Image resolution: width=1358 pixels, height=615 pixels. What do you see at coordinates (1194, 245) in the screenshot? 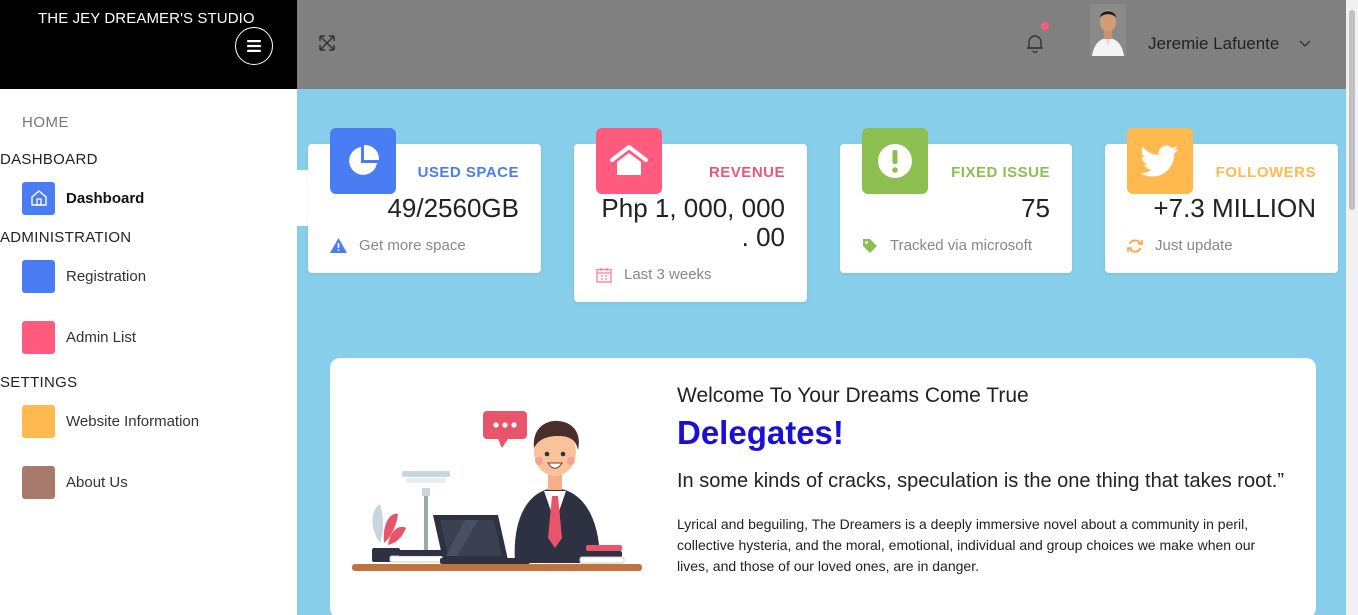
I see `card-footer-text: Just update` at bounding box center [1194, 245].